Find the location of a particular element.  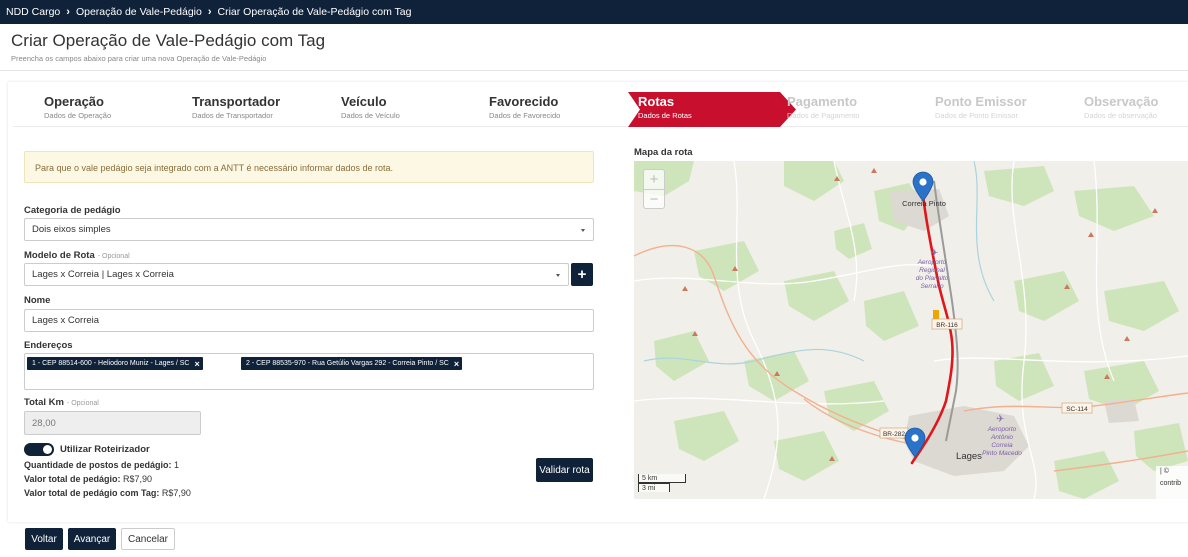

step-title: Ponto Emissor is located at coordinates (981, 101).